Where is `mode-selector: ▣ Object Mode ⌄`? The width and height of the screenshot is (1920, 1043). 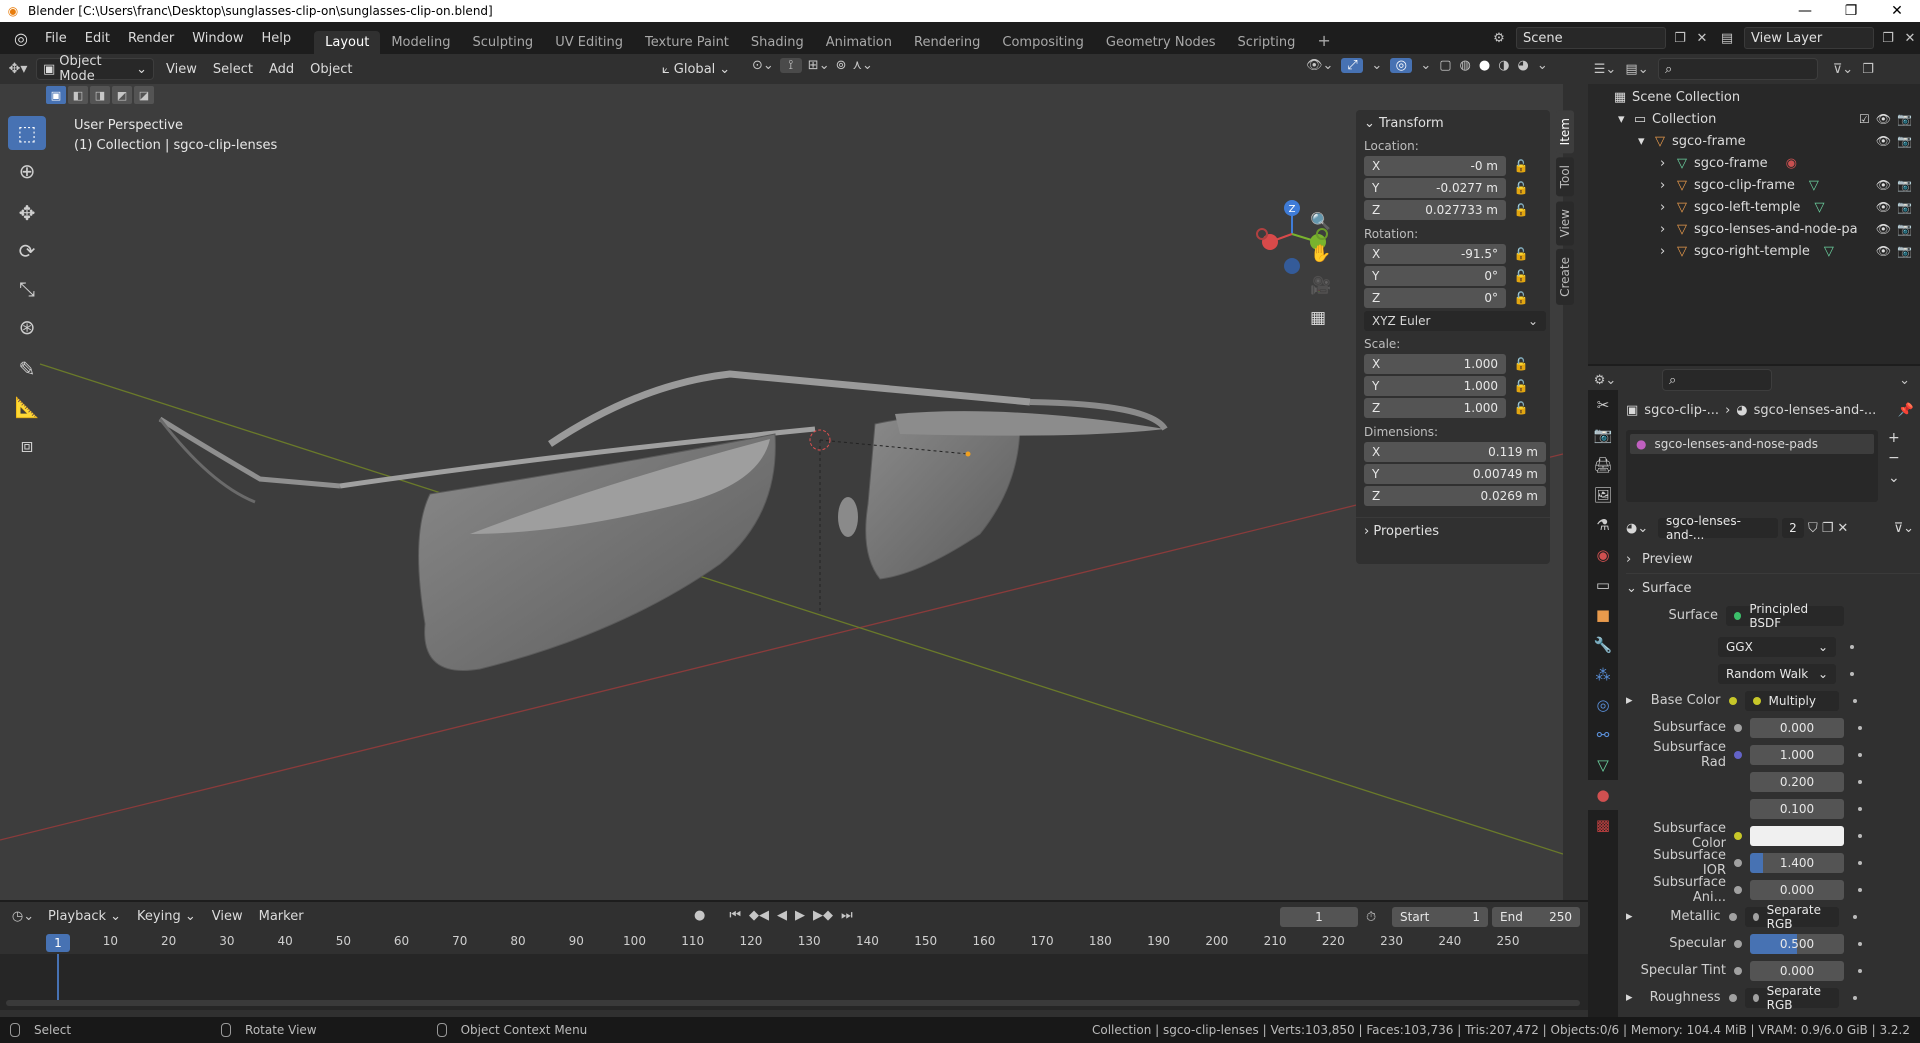 mode-selector: ▣ Object Mode ⌄ is located at coordinates (95, 69).